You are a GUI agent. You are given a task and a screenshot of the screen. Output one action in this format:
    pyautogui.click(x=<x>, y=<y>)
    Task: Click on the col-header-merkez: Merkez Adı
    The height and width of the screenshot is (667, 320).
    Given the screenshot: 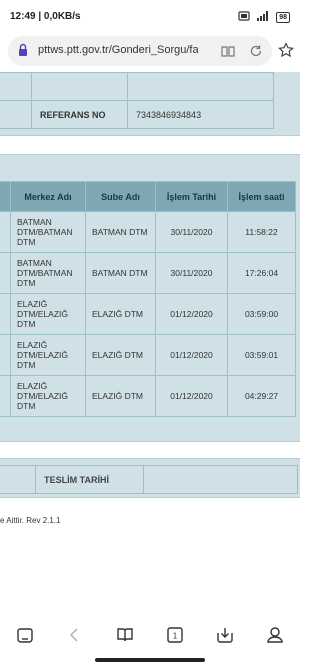 What is the action you would take?
    pyautogui.click(x=48, y=196)
    